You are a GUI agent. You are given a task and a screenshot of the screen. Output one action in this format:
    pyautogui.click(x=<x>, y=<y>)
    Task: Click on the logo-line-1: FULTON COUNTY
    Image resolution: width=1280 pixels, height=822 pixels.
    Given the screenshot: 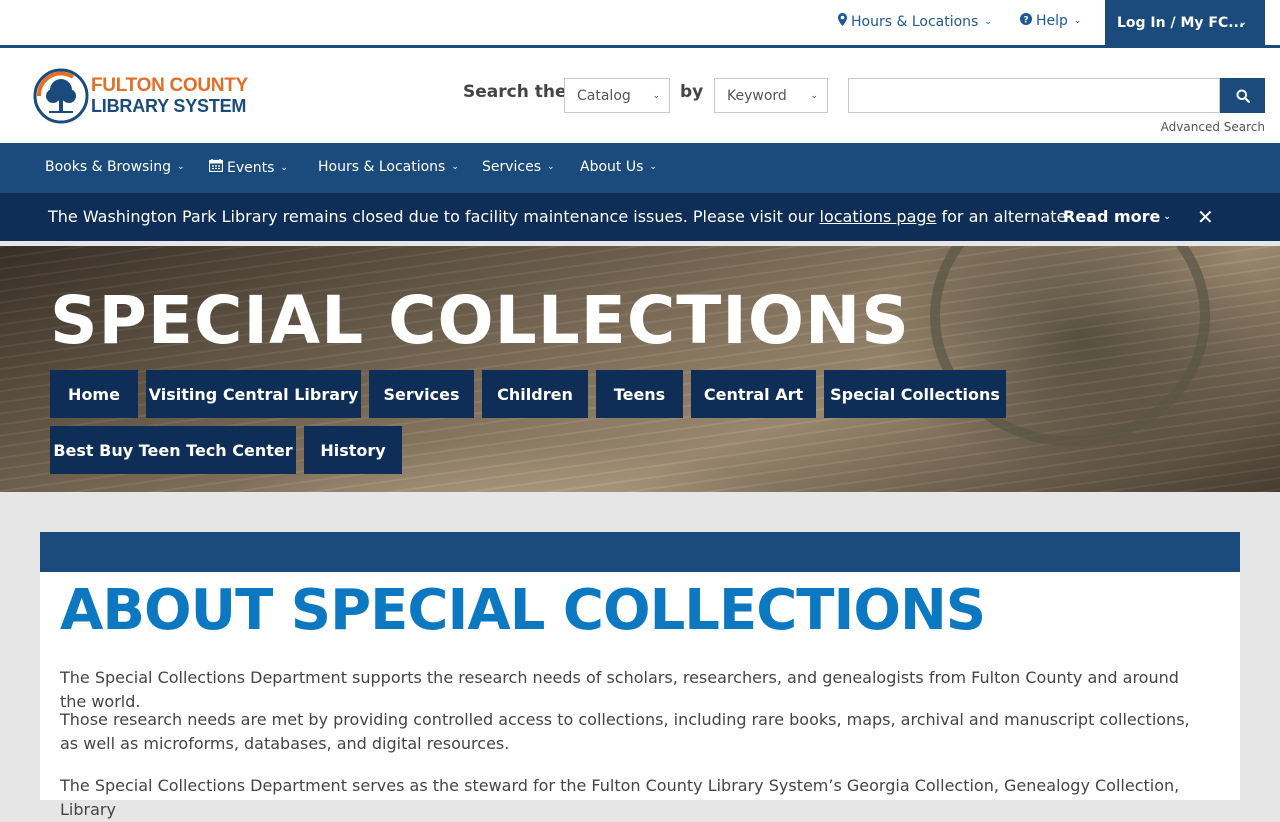 What is the action you would take?
    pyautogui.click(x=169, y=85)
    